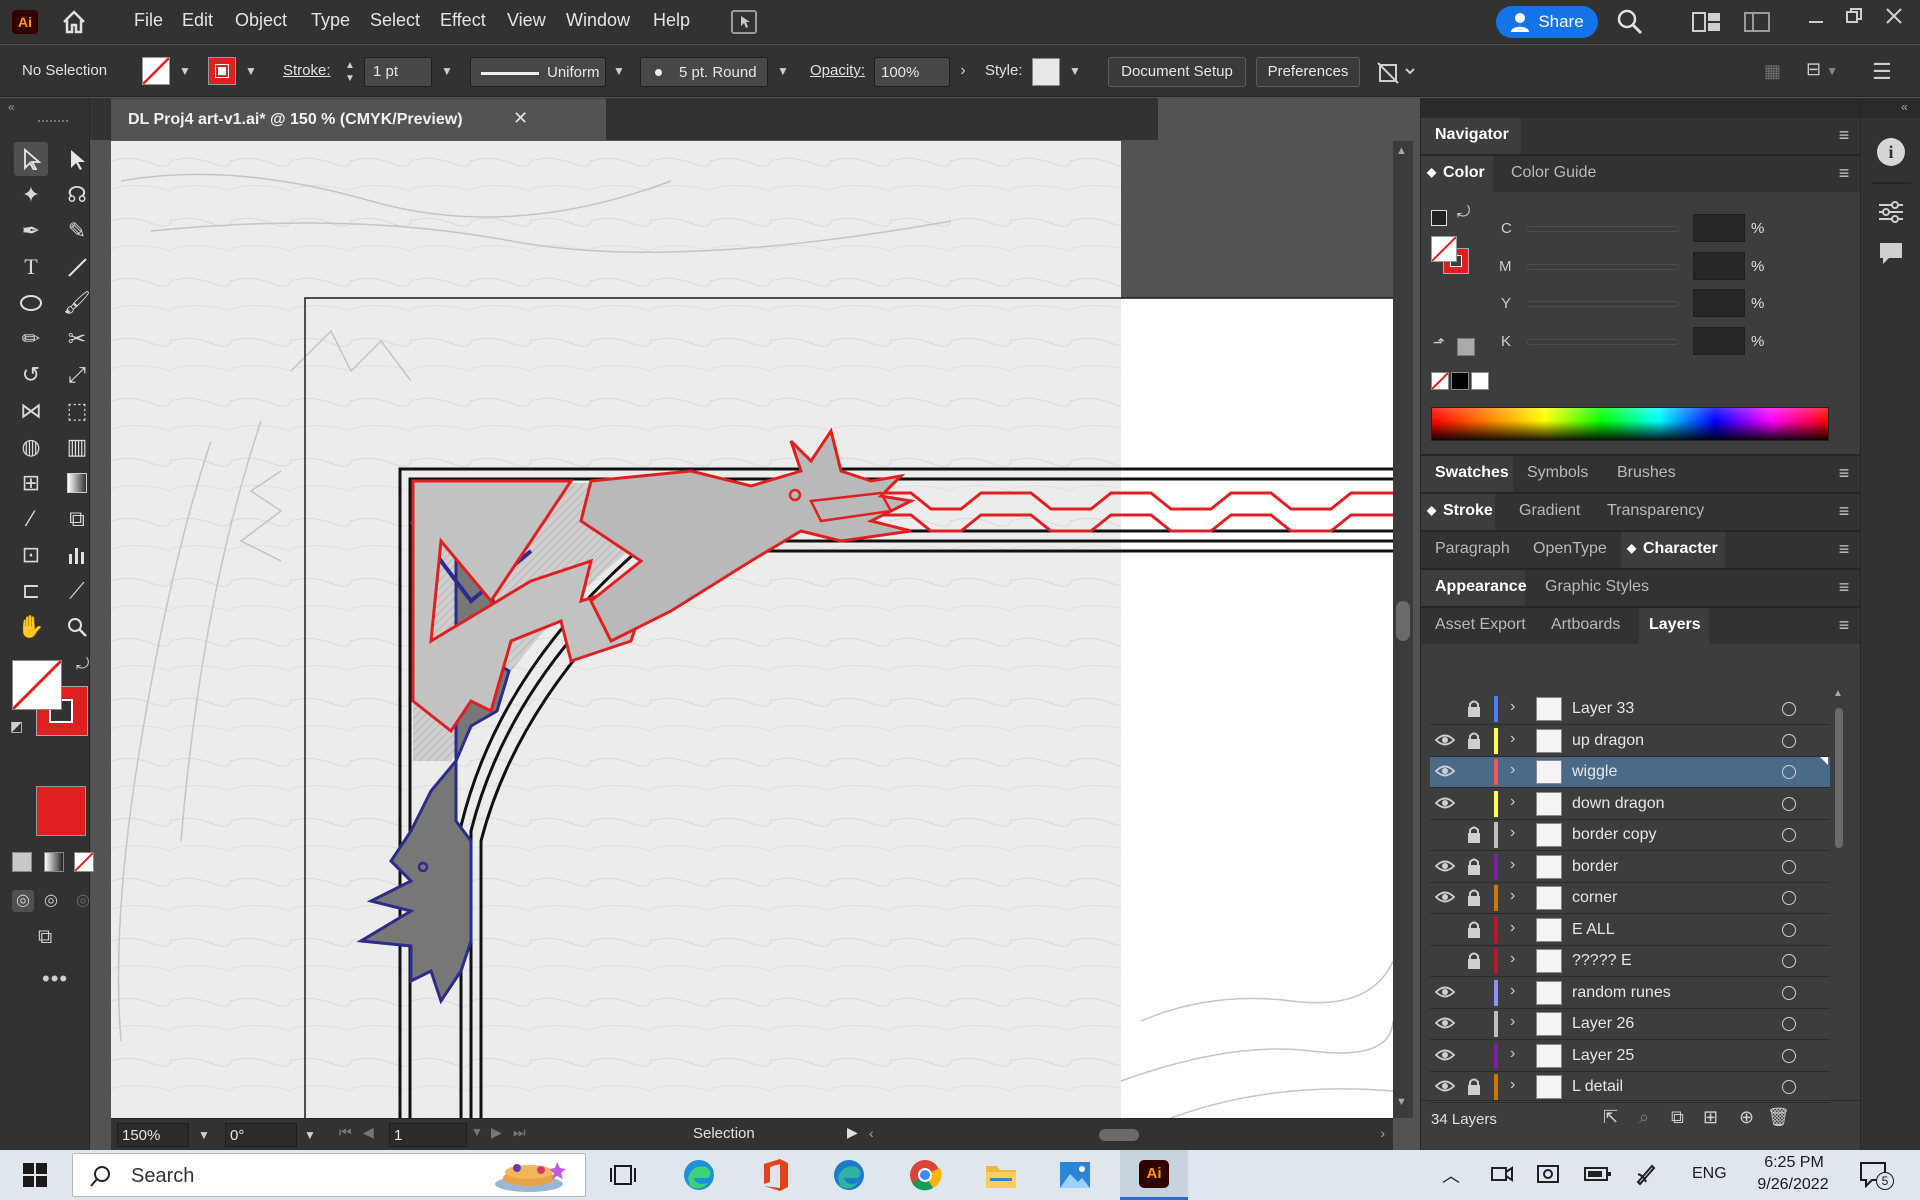  What do you see at coordinates (1844, 511) in the screenshot?
I see `stroke-menu-icon: ≡` at bounding box center [1844, 511].